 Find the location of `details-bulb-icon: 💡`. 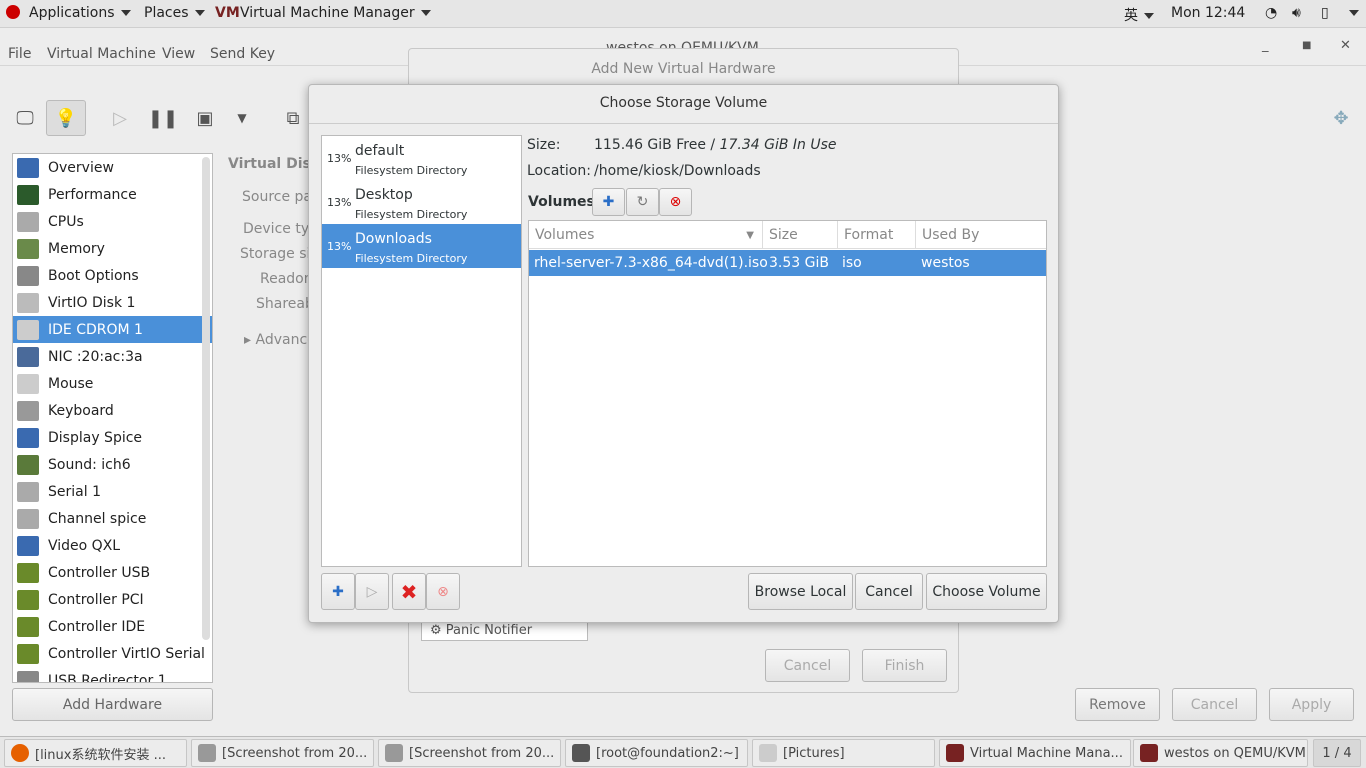

details-bulb-icon: 💡 is located at coordinates (66, 118).